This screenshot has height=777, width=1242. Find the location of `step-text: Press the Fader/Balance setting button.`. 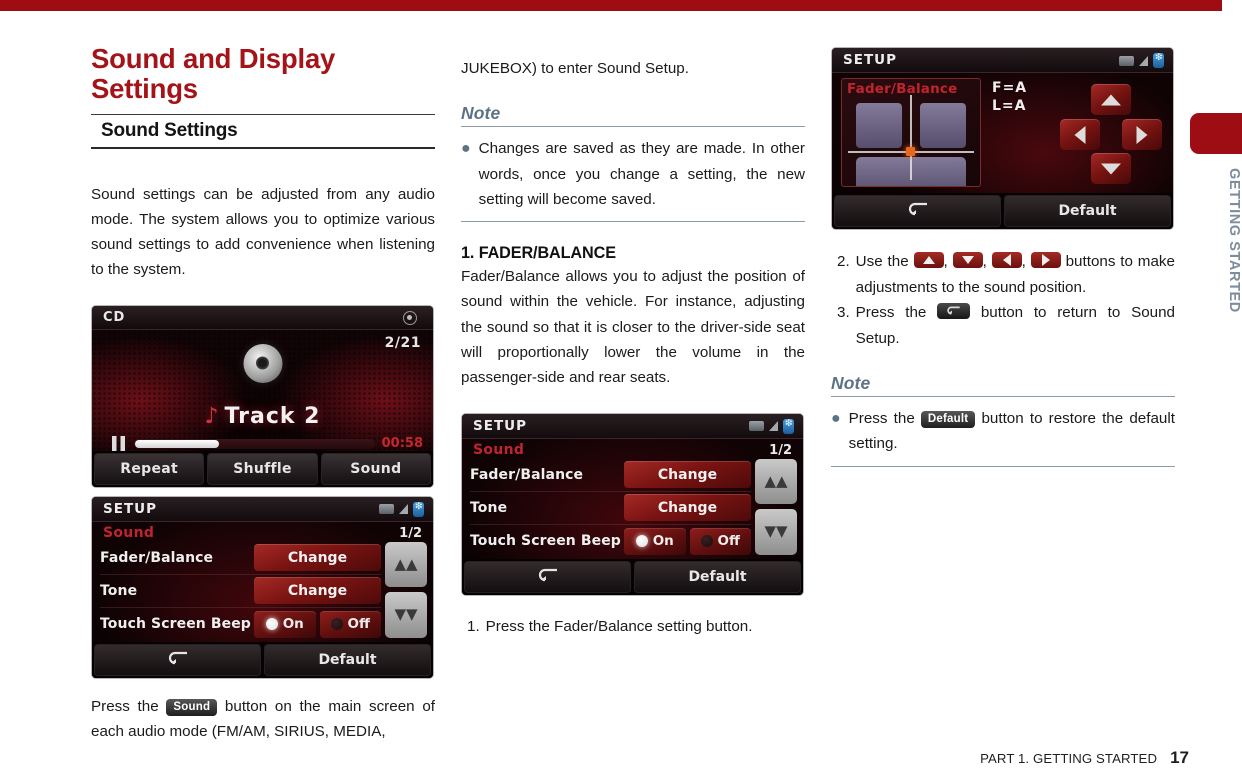

step-text: Press the Fader/Balance setting button. is located at coordinates (619, 626).